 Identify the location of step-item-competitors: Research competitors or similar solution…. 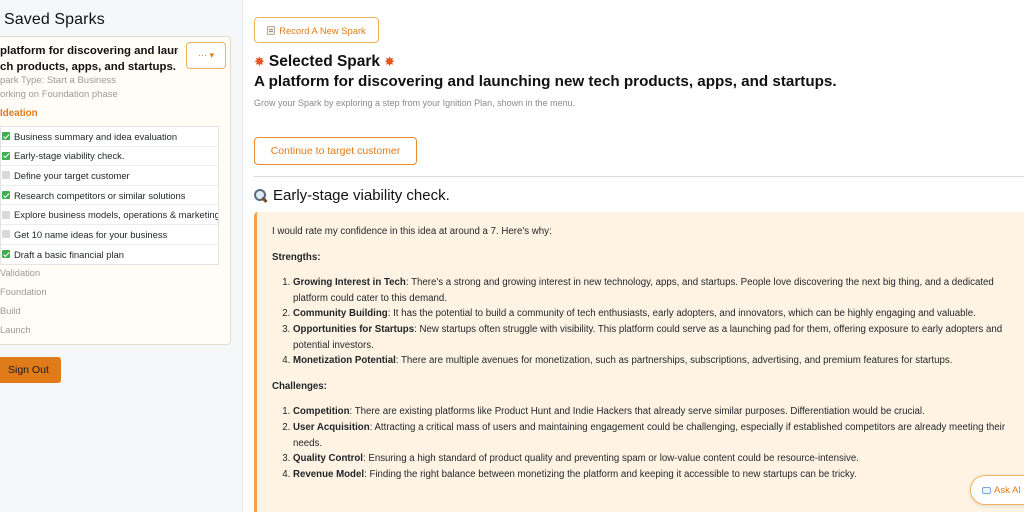
(109, 196).